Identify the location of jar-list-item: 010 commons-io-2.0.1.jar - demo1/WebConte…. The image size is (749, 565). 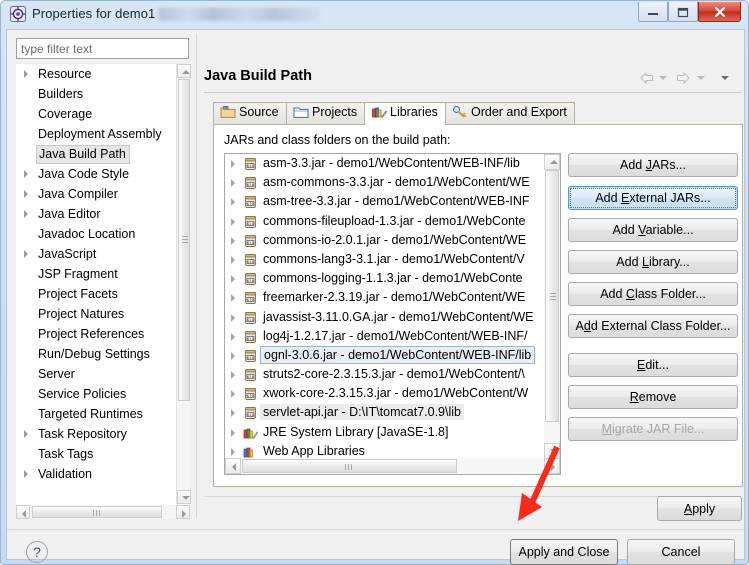
(384, 240).